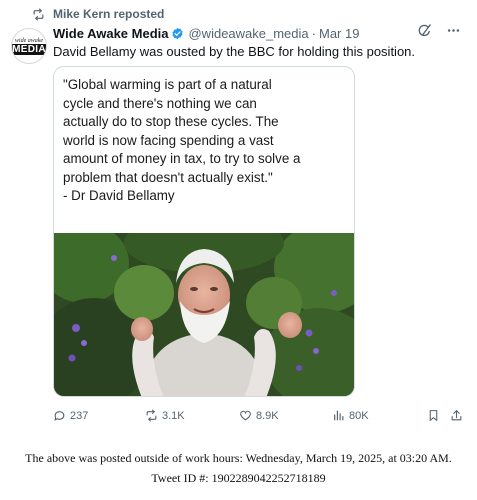 The width and height of the screenshot is (477, 500). What do you see at coordinates (173, 415) in the screenshot?
I see `repost-count: 3.1K` at bounding box center [173, 415].